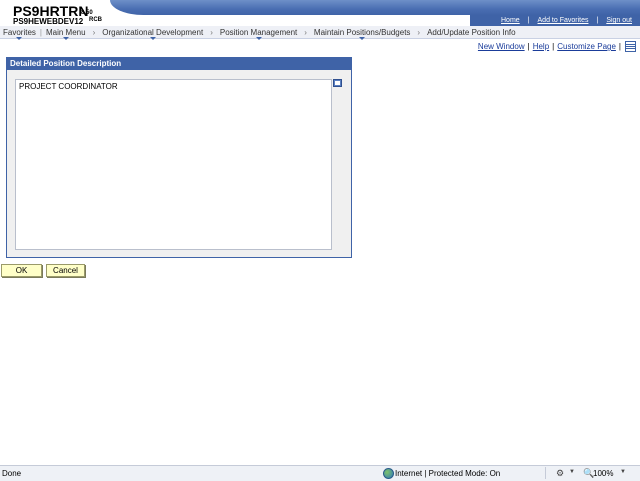 The width and height of the screenshot is (640, 481). What do you see at coordinates (541, 46) in the screenshot?
I see `help-link: Help` at bounding box center [541, 46].